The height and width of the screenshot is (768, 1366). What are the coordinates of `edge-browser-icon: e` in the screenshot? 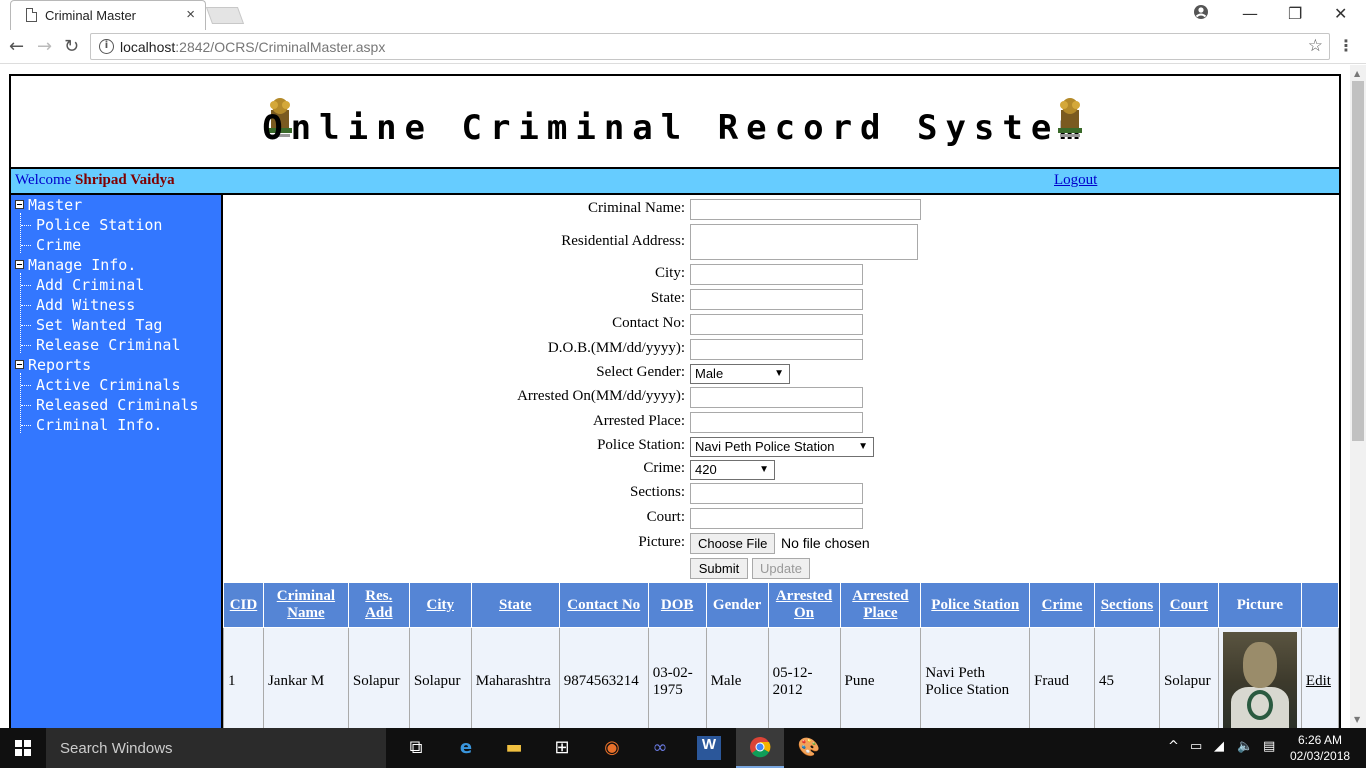 It's located at (466, 748).